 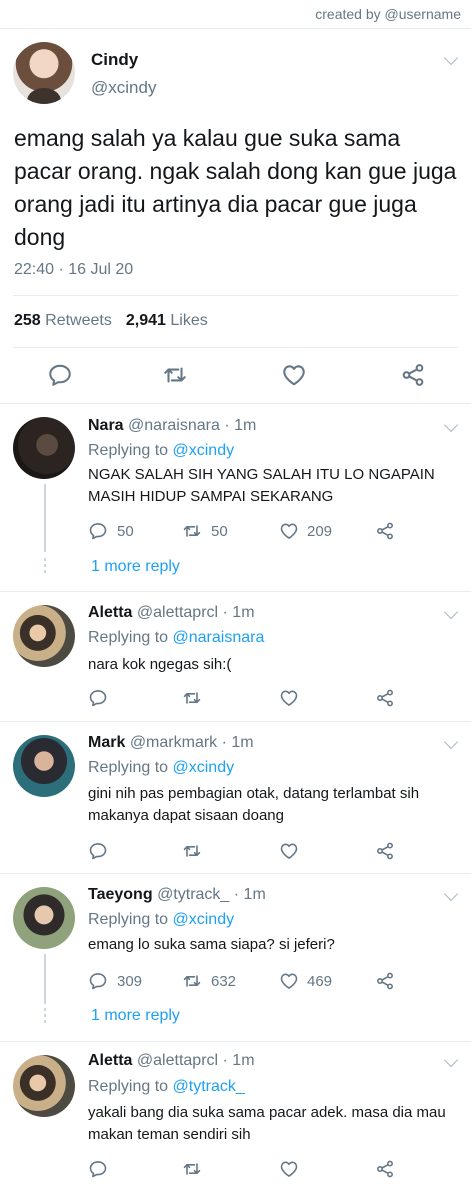 What do you see at coordinates (114, 60) in the screenshot?
I see `author-name: Cindy` at bounding box center [114, 60].